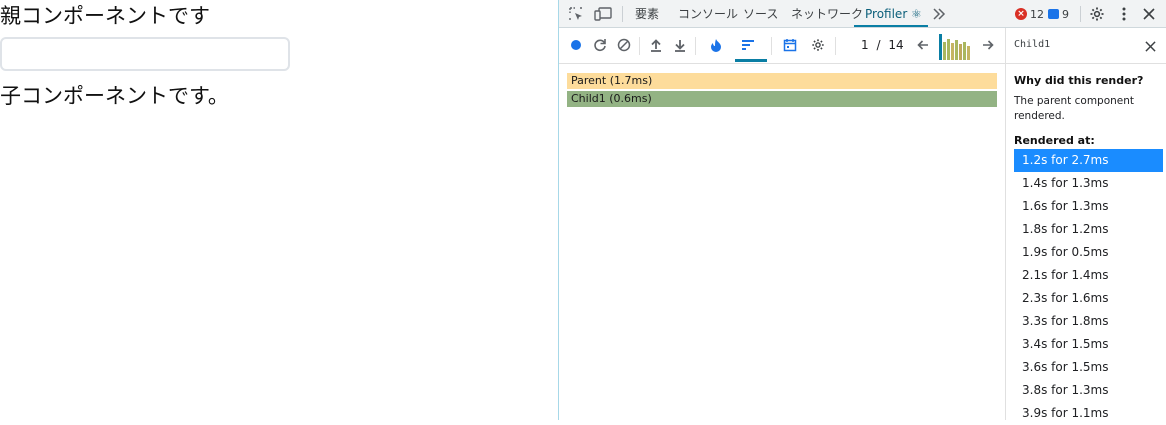 The height and width of the screenshot is (425, 1166). I want to click on clear-icon, so click(624, 45).